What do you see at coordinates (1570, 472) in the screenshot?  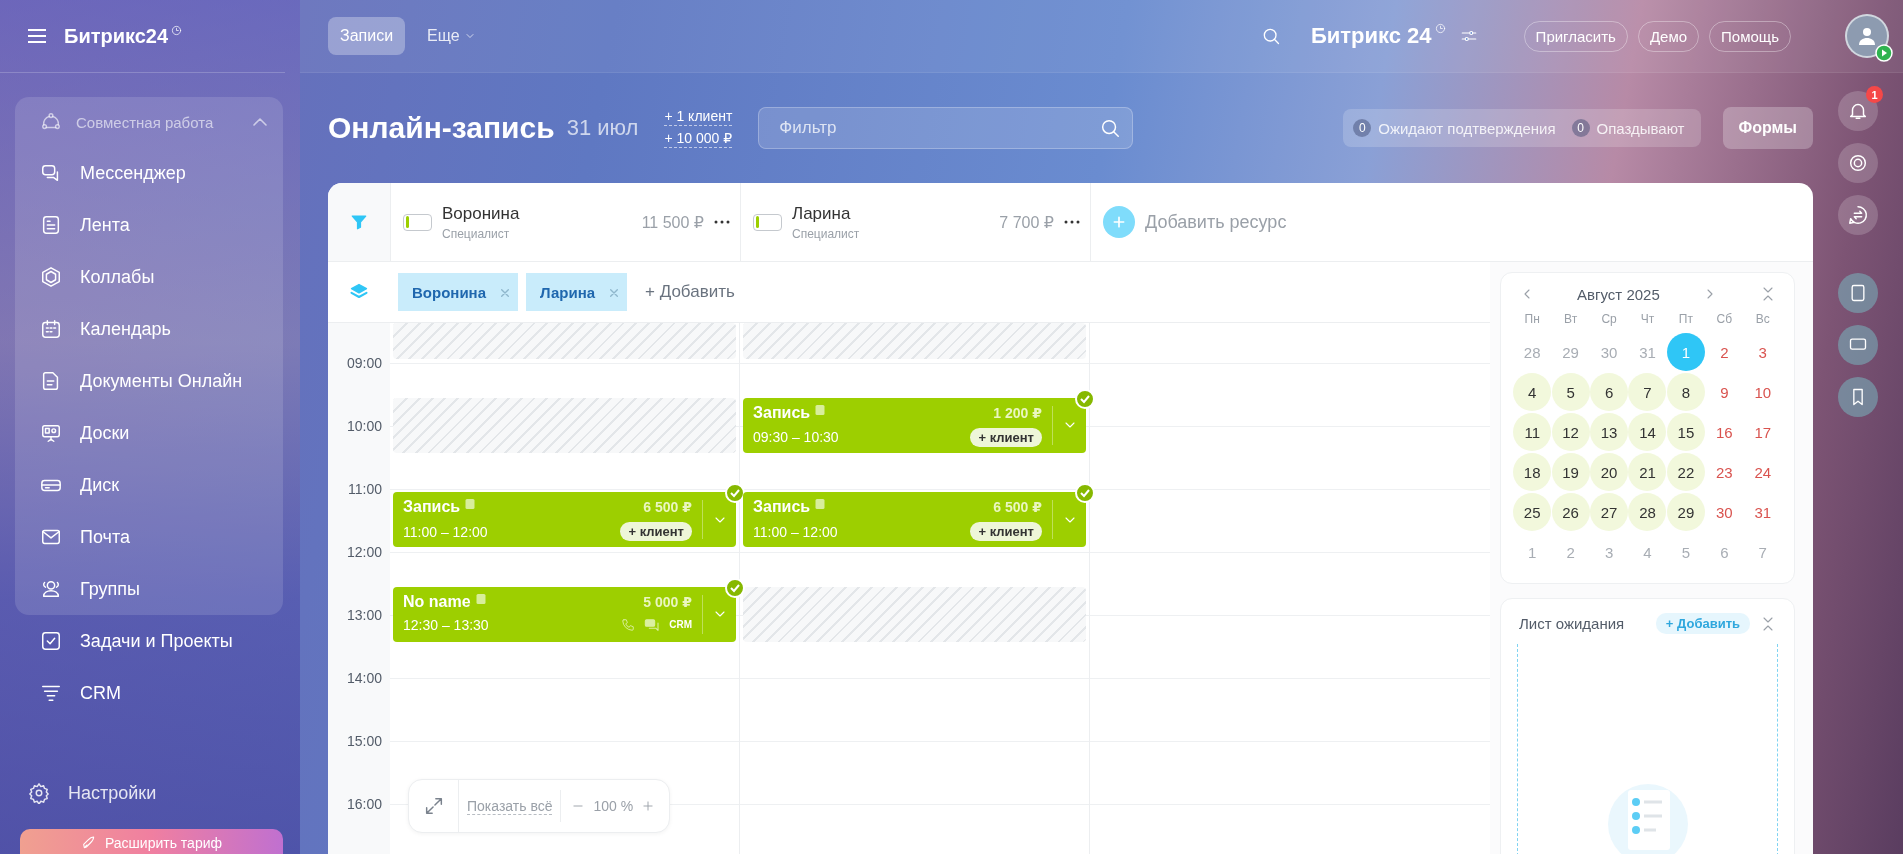 I see `calendar-day: 19` at bounding box center [1570, 472].